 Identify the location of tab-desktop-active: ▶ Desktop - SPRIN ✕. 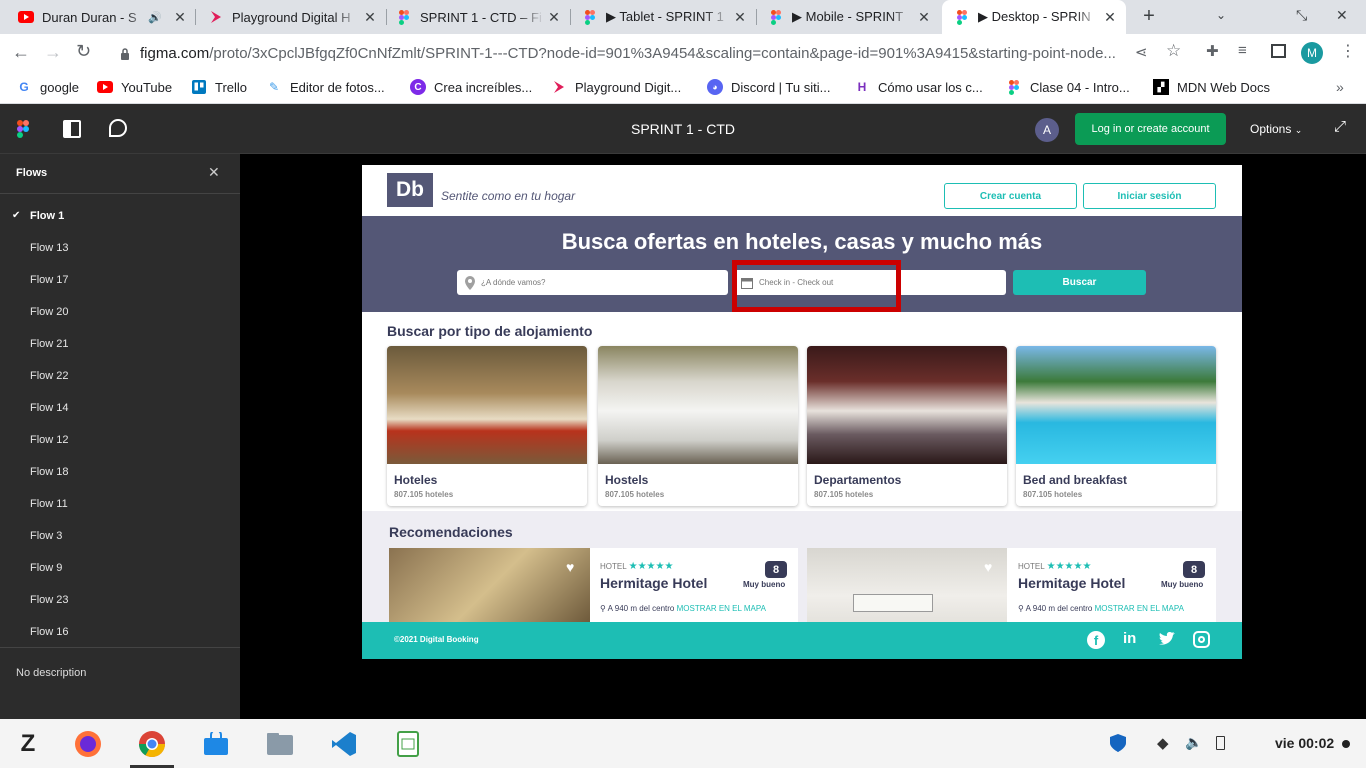
(1034, 17).